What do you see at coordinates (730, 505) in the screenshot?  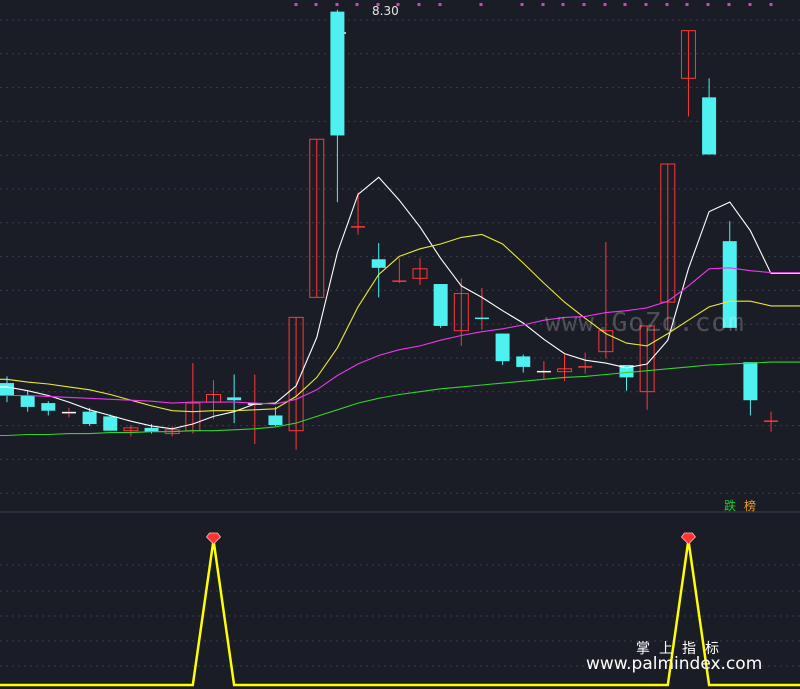 I see `tag-left: 跌` at bounding box center [730, 505].